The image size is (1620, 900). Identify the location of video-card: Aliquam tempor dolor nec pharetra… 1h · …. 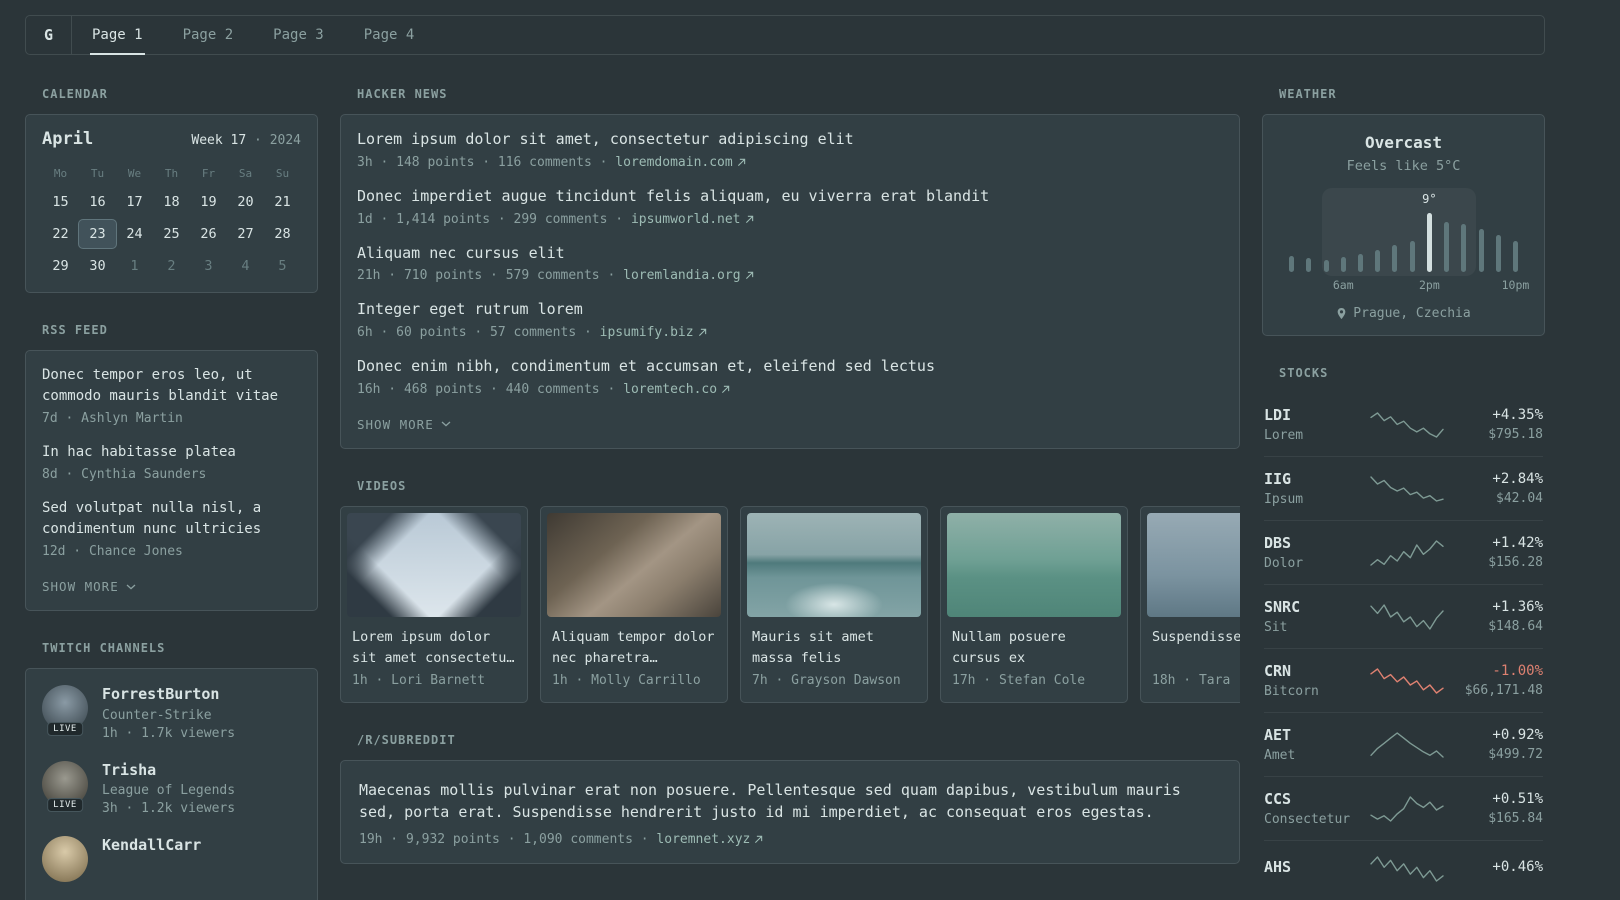
(634, 604).